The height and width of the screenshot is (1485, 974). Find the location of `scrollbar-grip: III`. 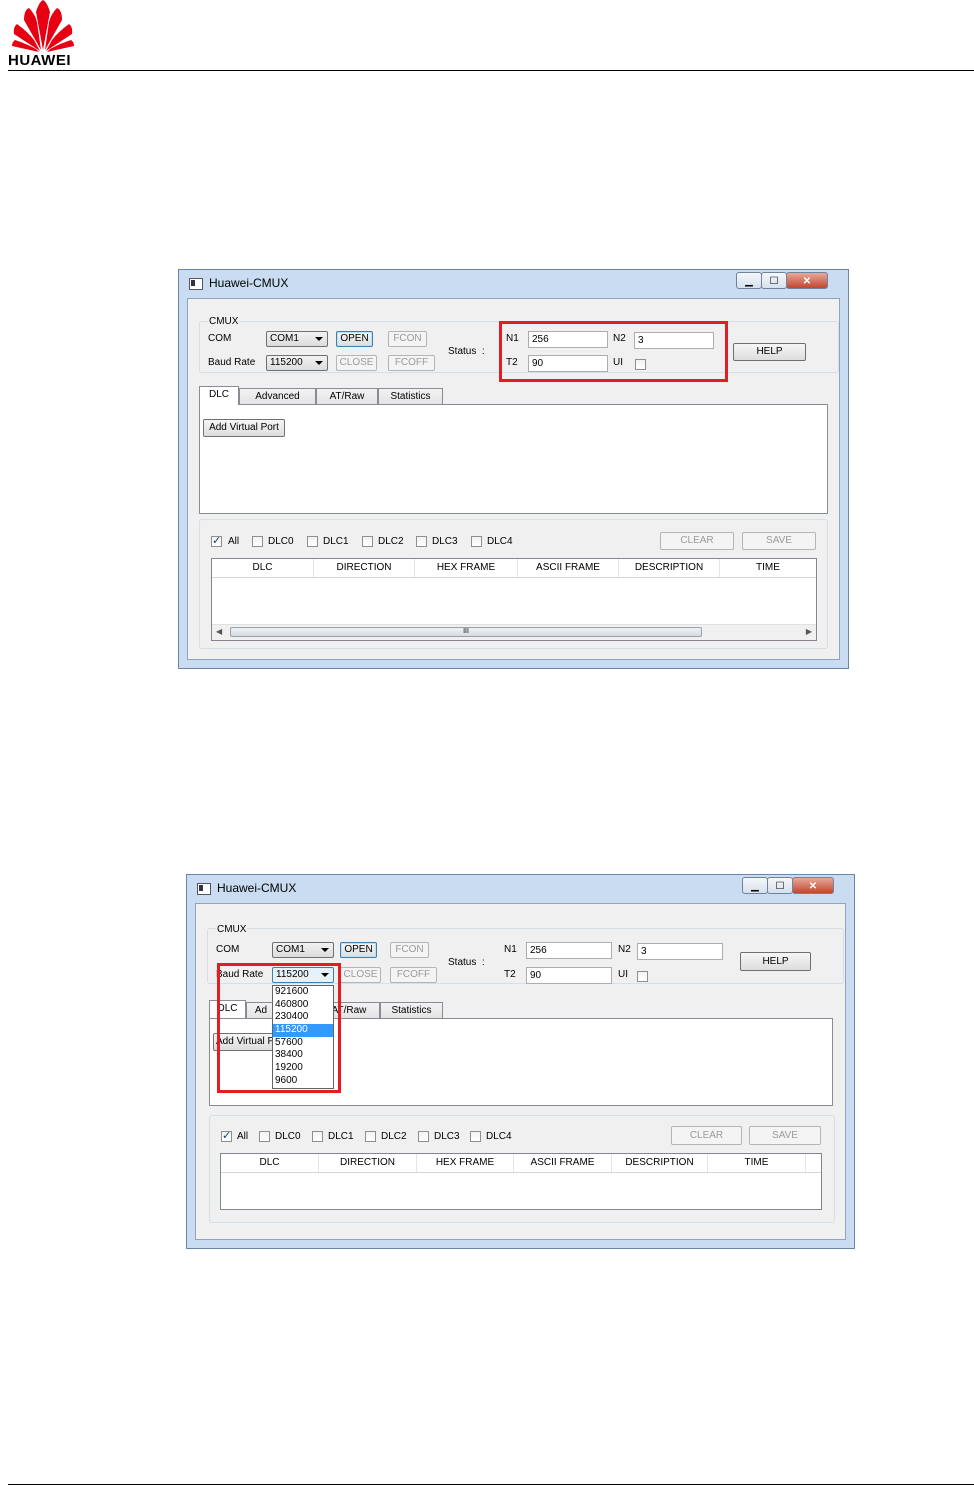

scrollbar-grip: III is located at coordinates (466, 631).